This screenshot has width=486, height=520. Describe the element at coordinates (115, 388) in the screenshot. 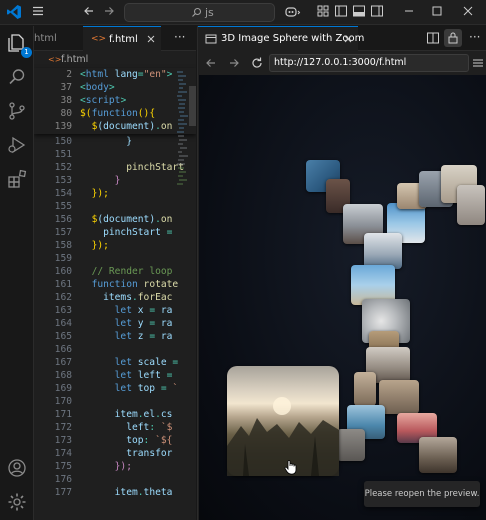

I see `code-line: 169 let top = `` at that location.